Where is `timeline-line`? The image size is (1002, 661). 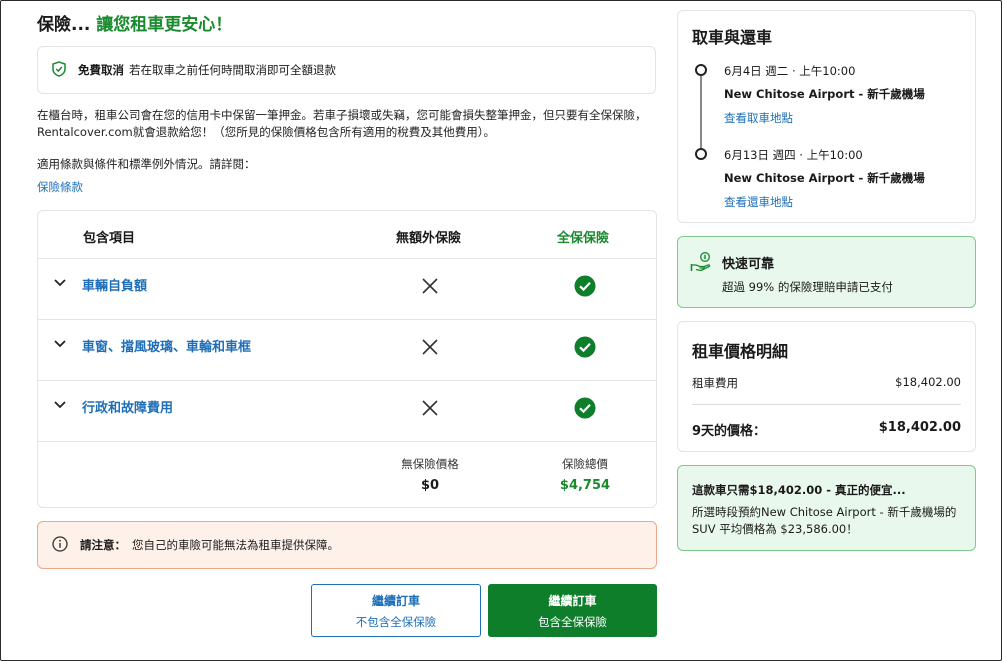 timeline-line is located at coordinates (701, 112).